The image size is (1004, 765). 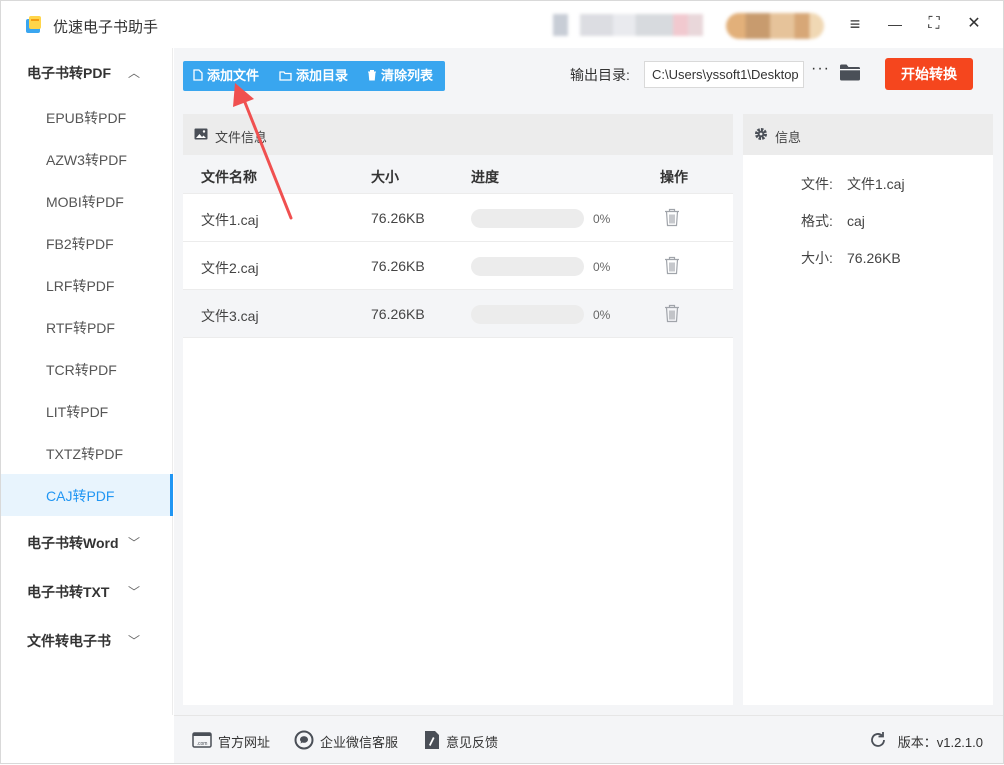 I want to click on info-panel-title: 信息, so click(x=788, y=137).